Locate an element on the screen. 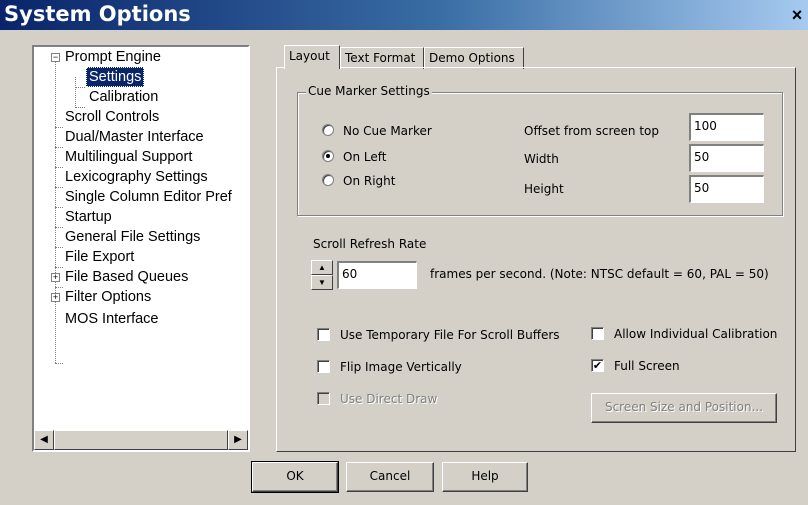 The image size is (808, 505). tree-item-filter-options: Filter Options is located at coordinates (108, 297).